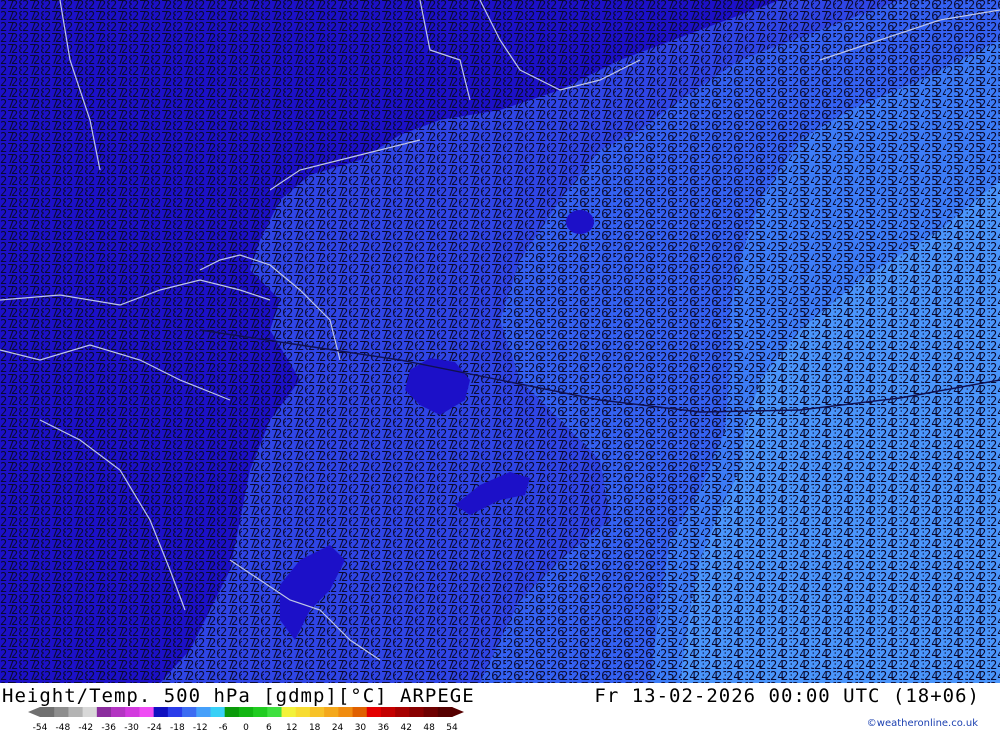  Describe the element at coordinates (452, 728) in the screenshot. I see `scale-tick-label: 54` at that location.